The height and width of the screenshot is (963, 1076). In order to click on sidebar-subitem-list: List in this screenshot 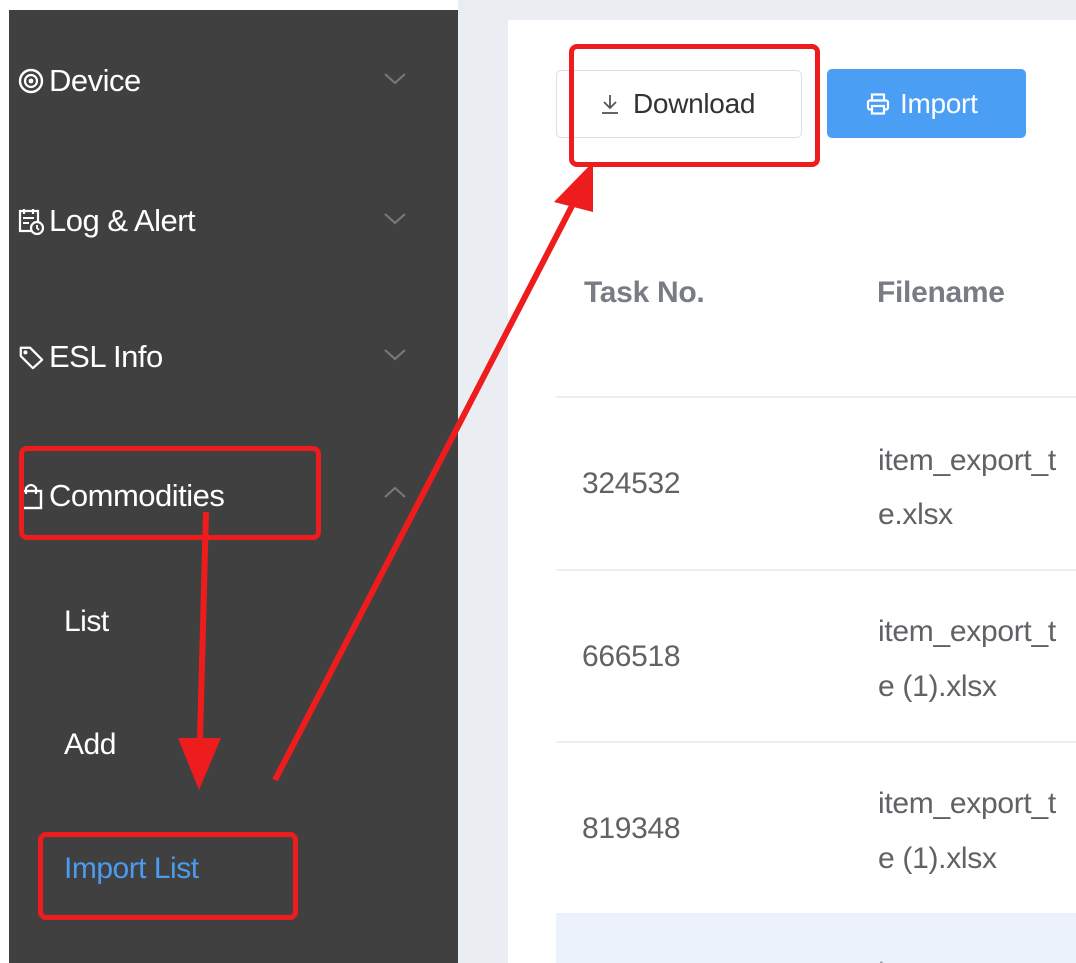, I will do `click(86, 622)`.